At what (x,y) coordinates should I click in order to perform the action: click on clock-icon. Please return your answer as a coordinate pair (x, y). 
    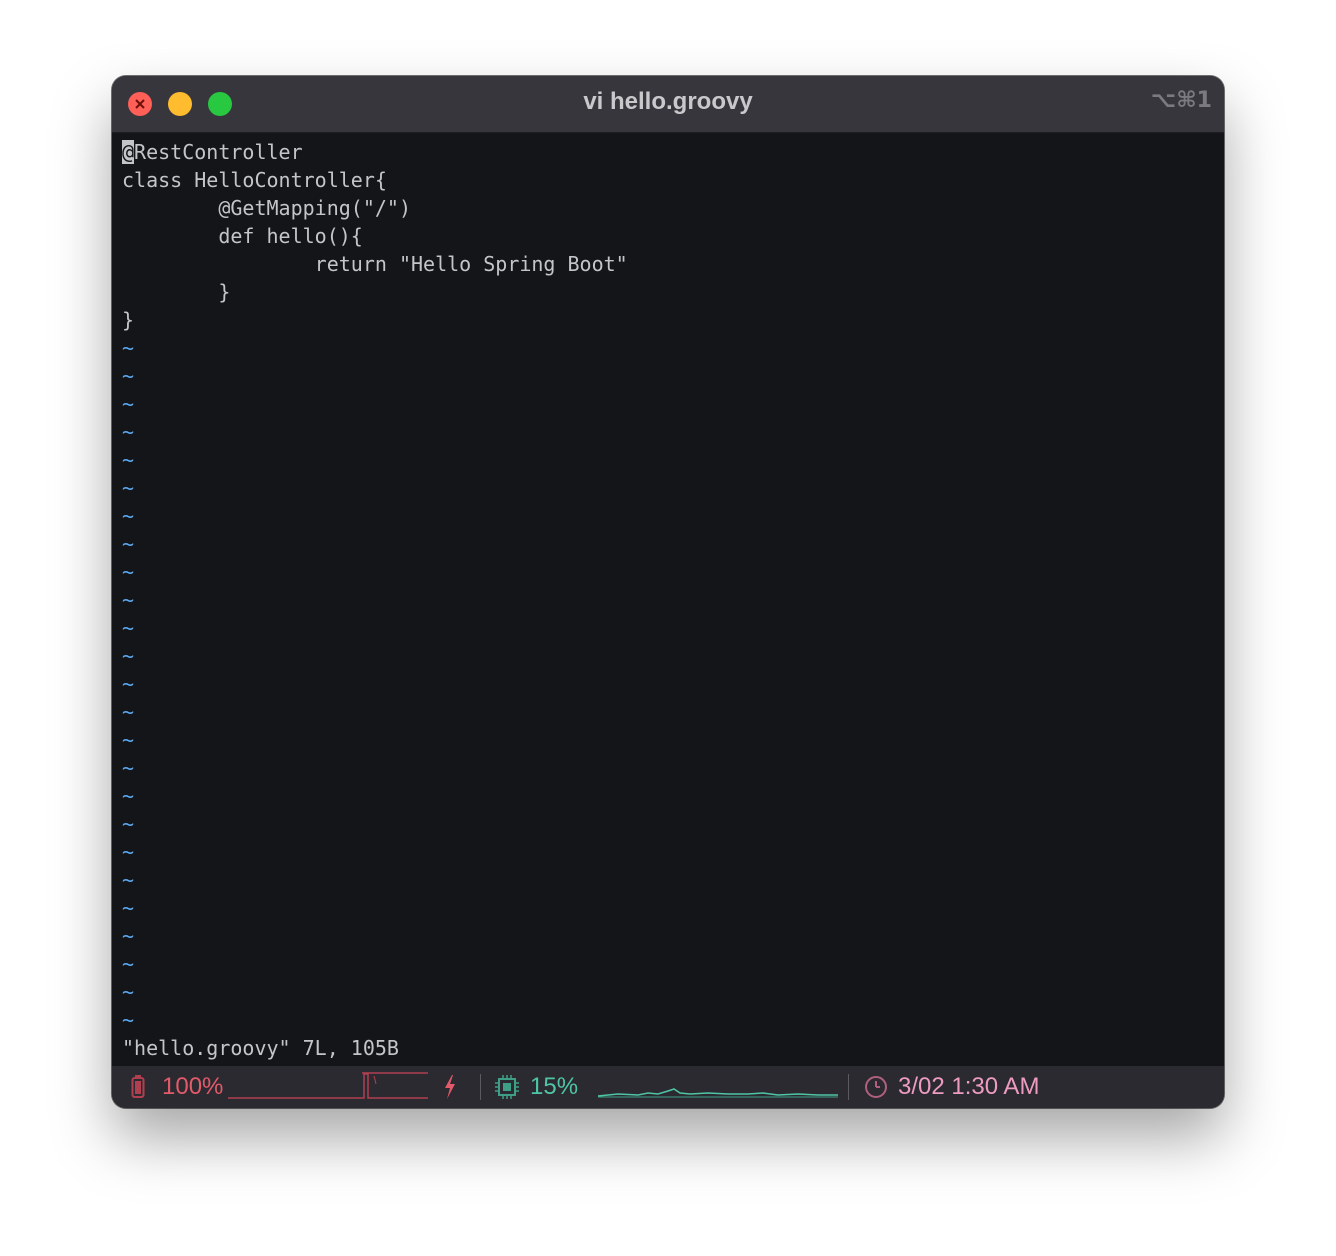
    Looking at the image, I should click on (876, 1087).